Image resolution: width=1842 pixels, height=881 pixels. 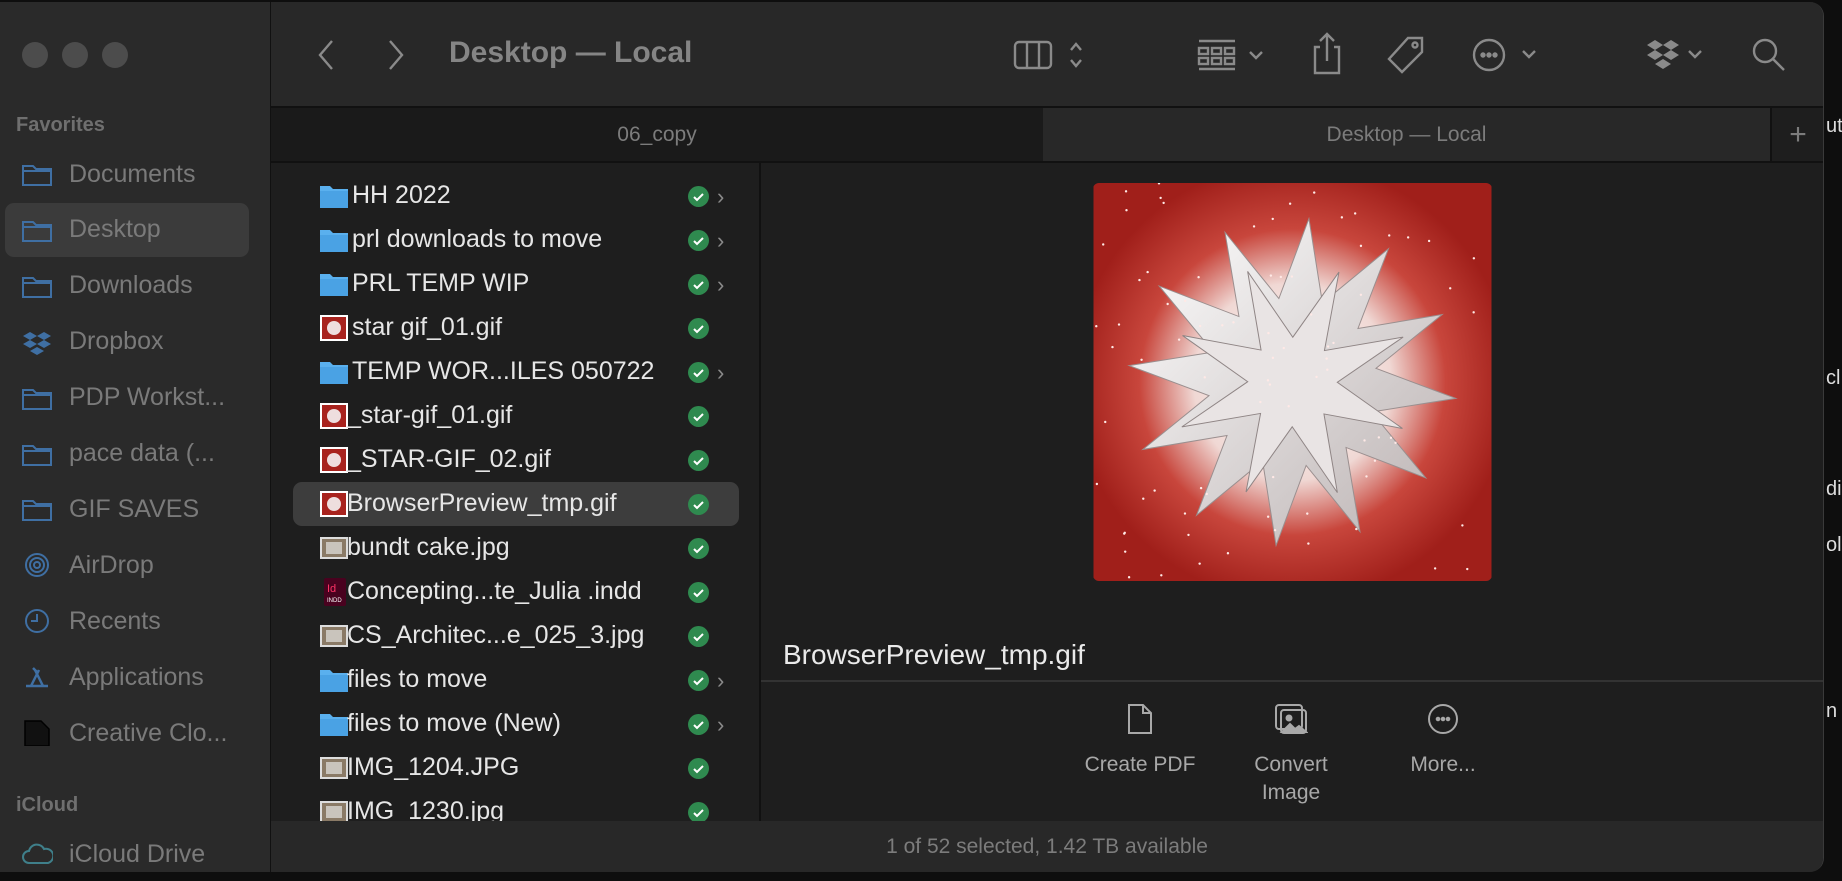 I want to click on sidebar-item-label: Dropbox, so click(x=116, y=341).